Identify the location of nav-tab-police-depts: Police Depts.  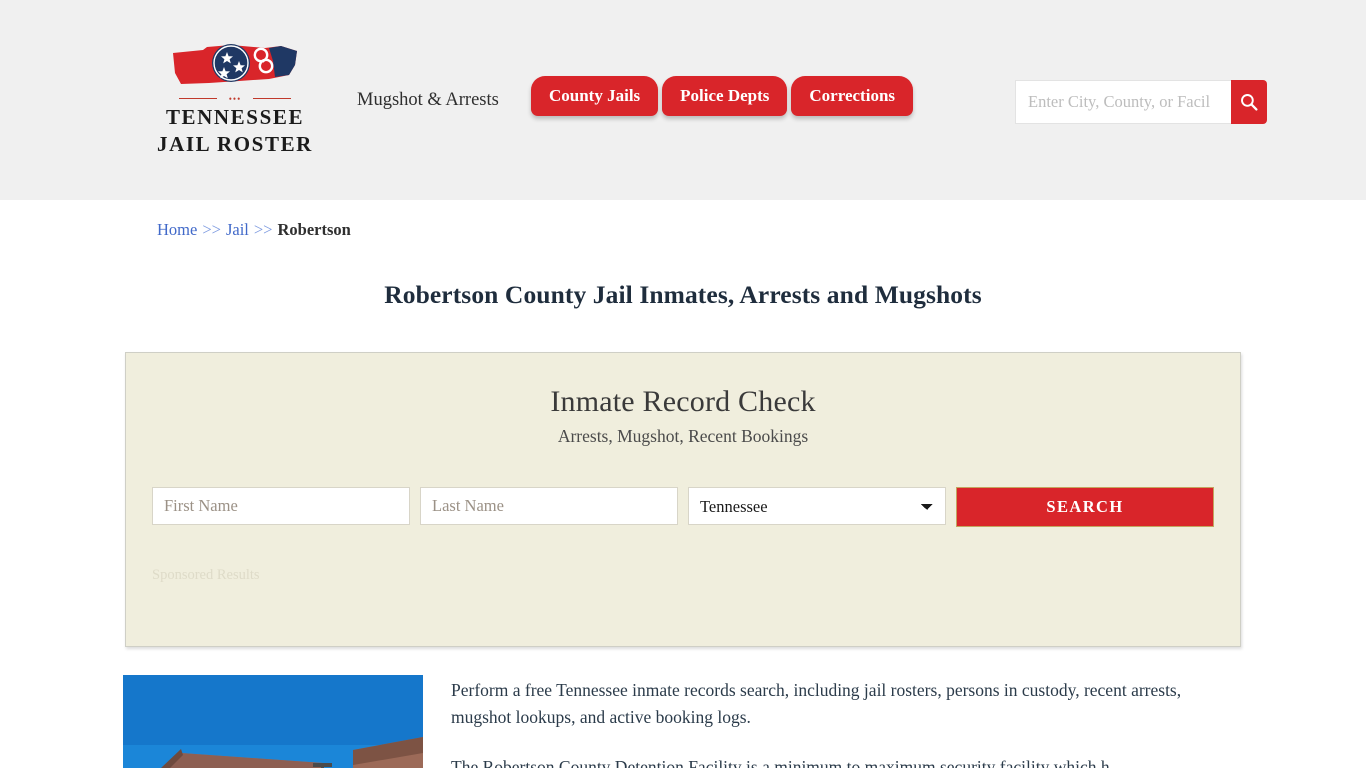
(725, 96).